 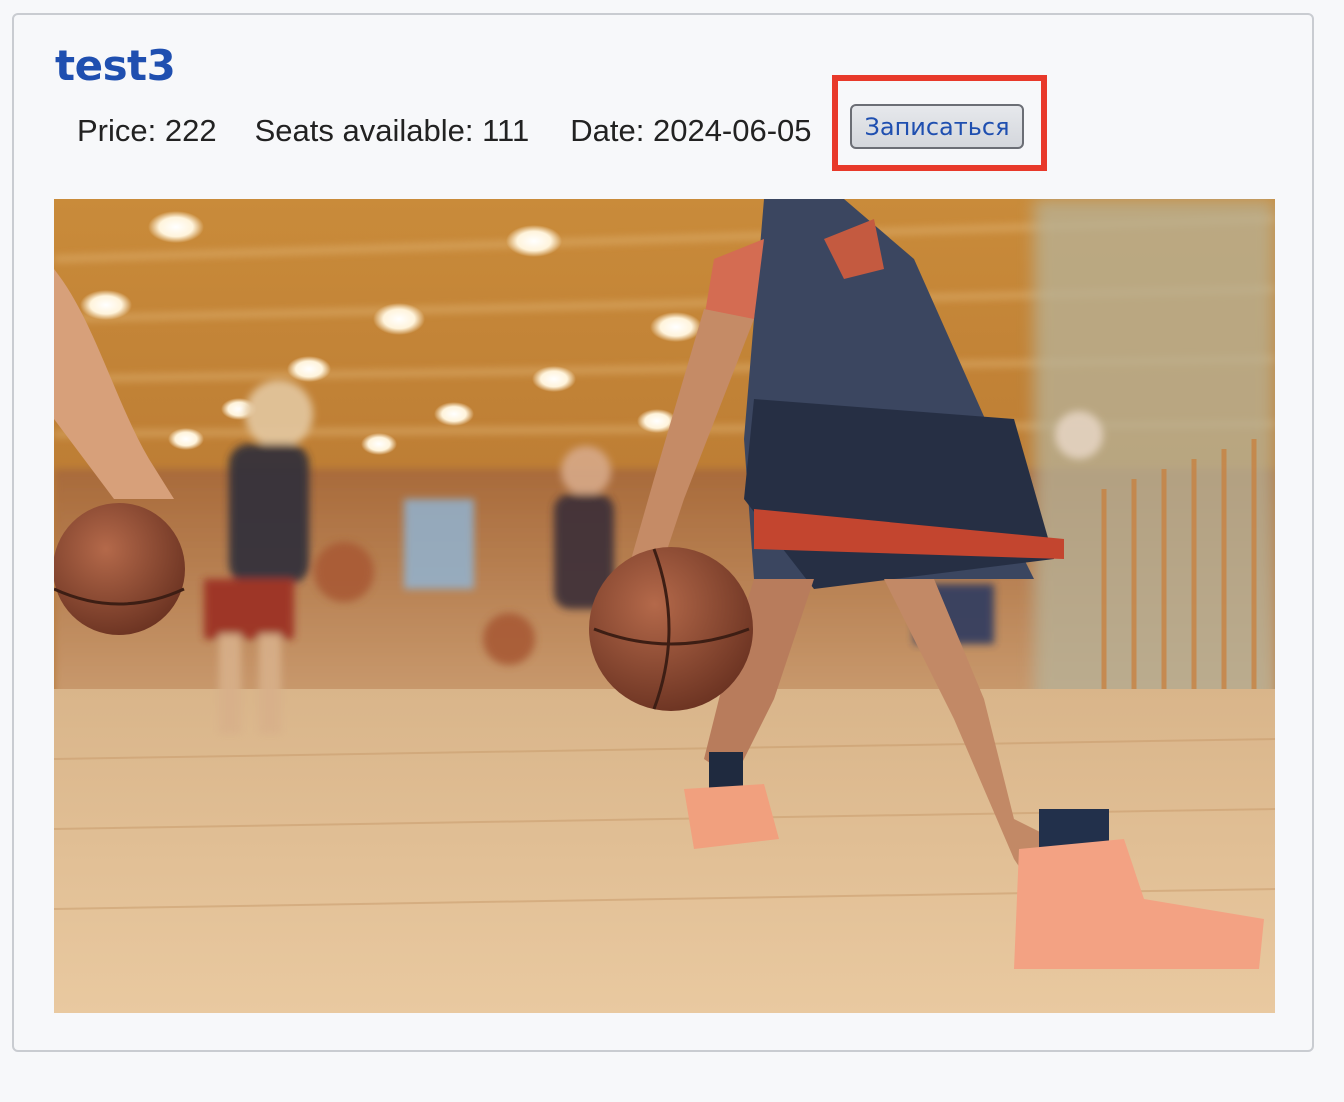 I want to click on price-label: Price:, so click(x=117, y=130).